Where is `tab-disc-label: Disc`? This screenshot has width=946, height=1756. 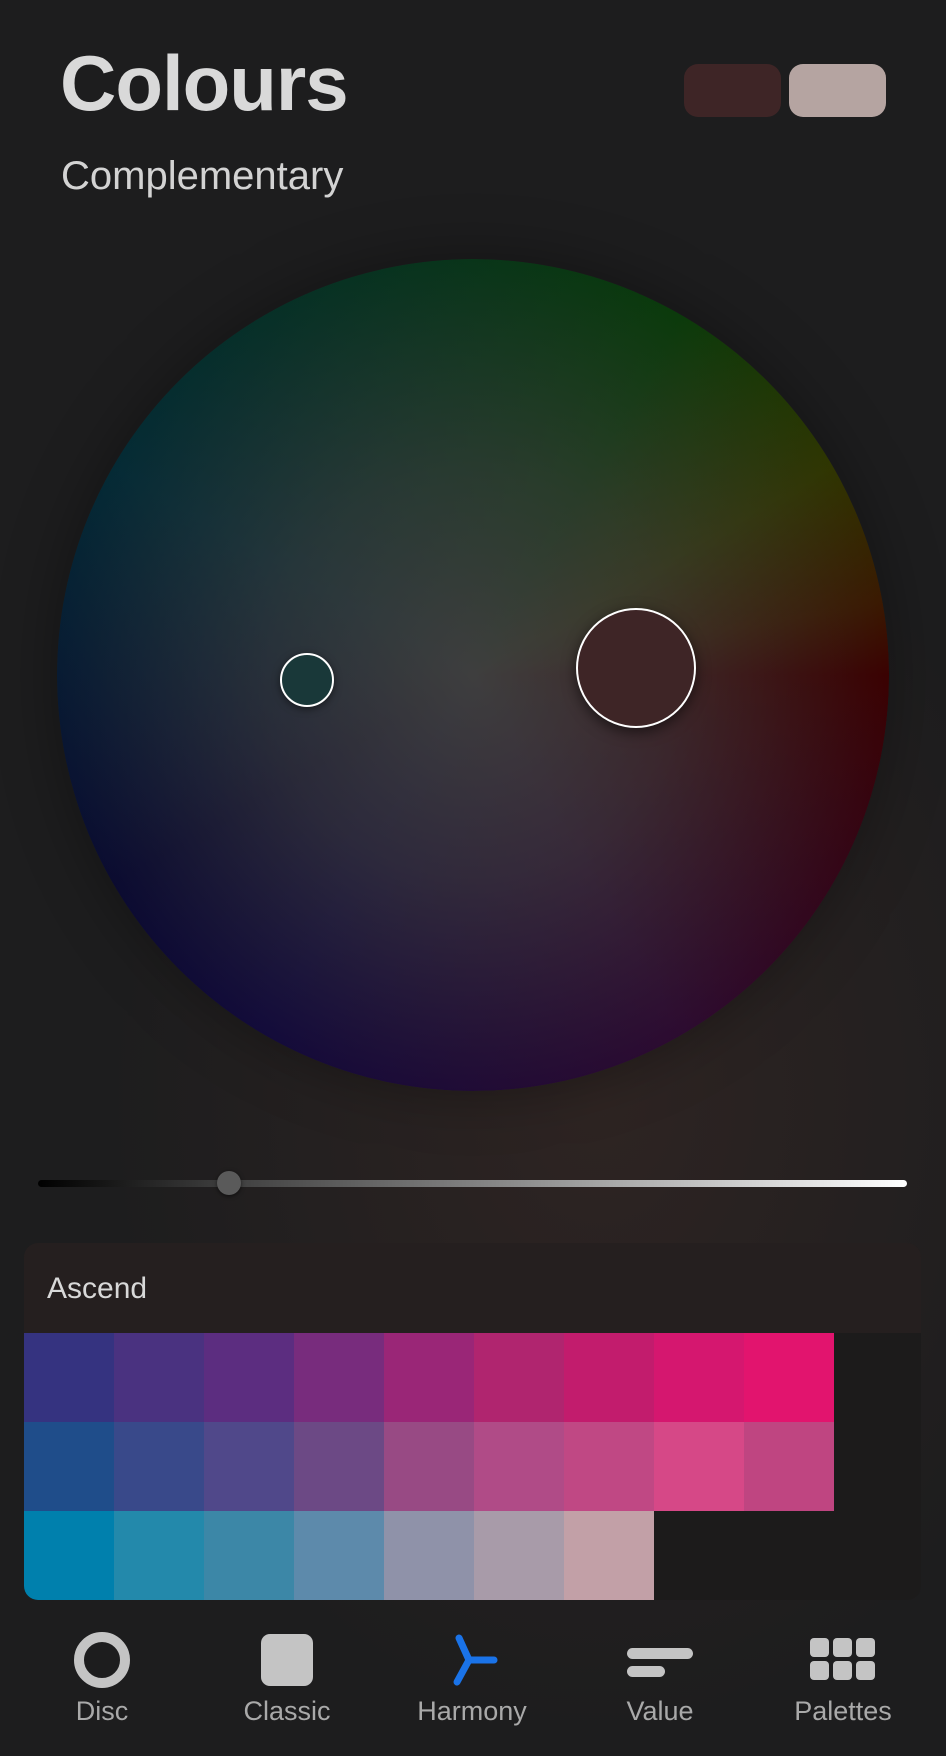 tab-disc-label: Disc is located at coordinates (102, 1711).